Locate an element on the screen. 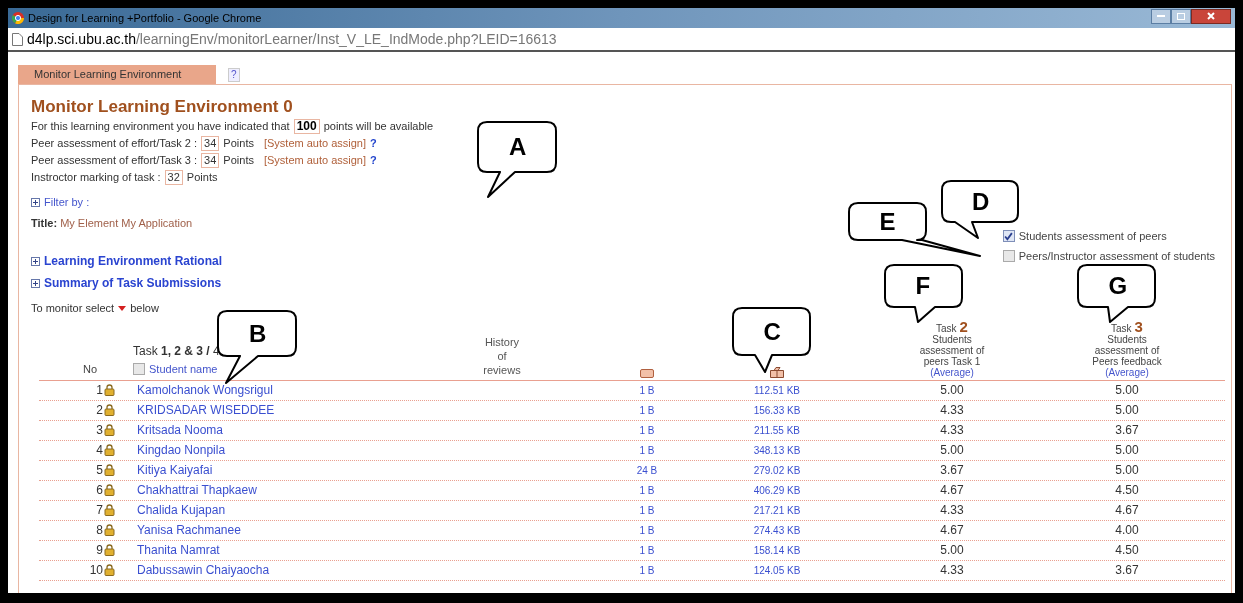 Image resolution: width=1243 pixels, height=603 pixels. student-link: Kamolchanok Wongsrigul is located at coordinates (205, 390).